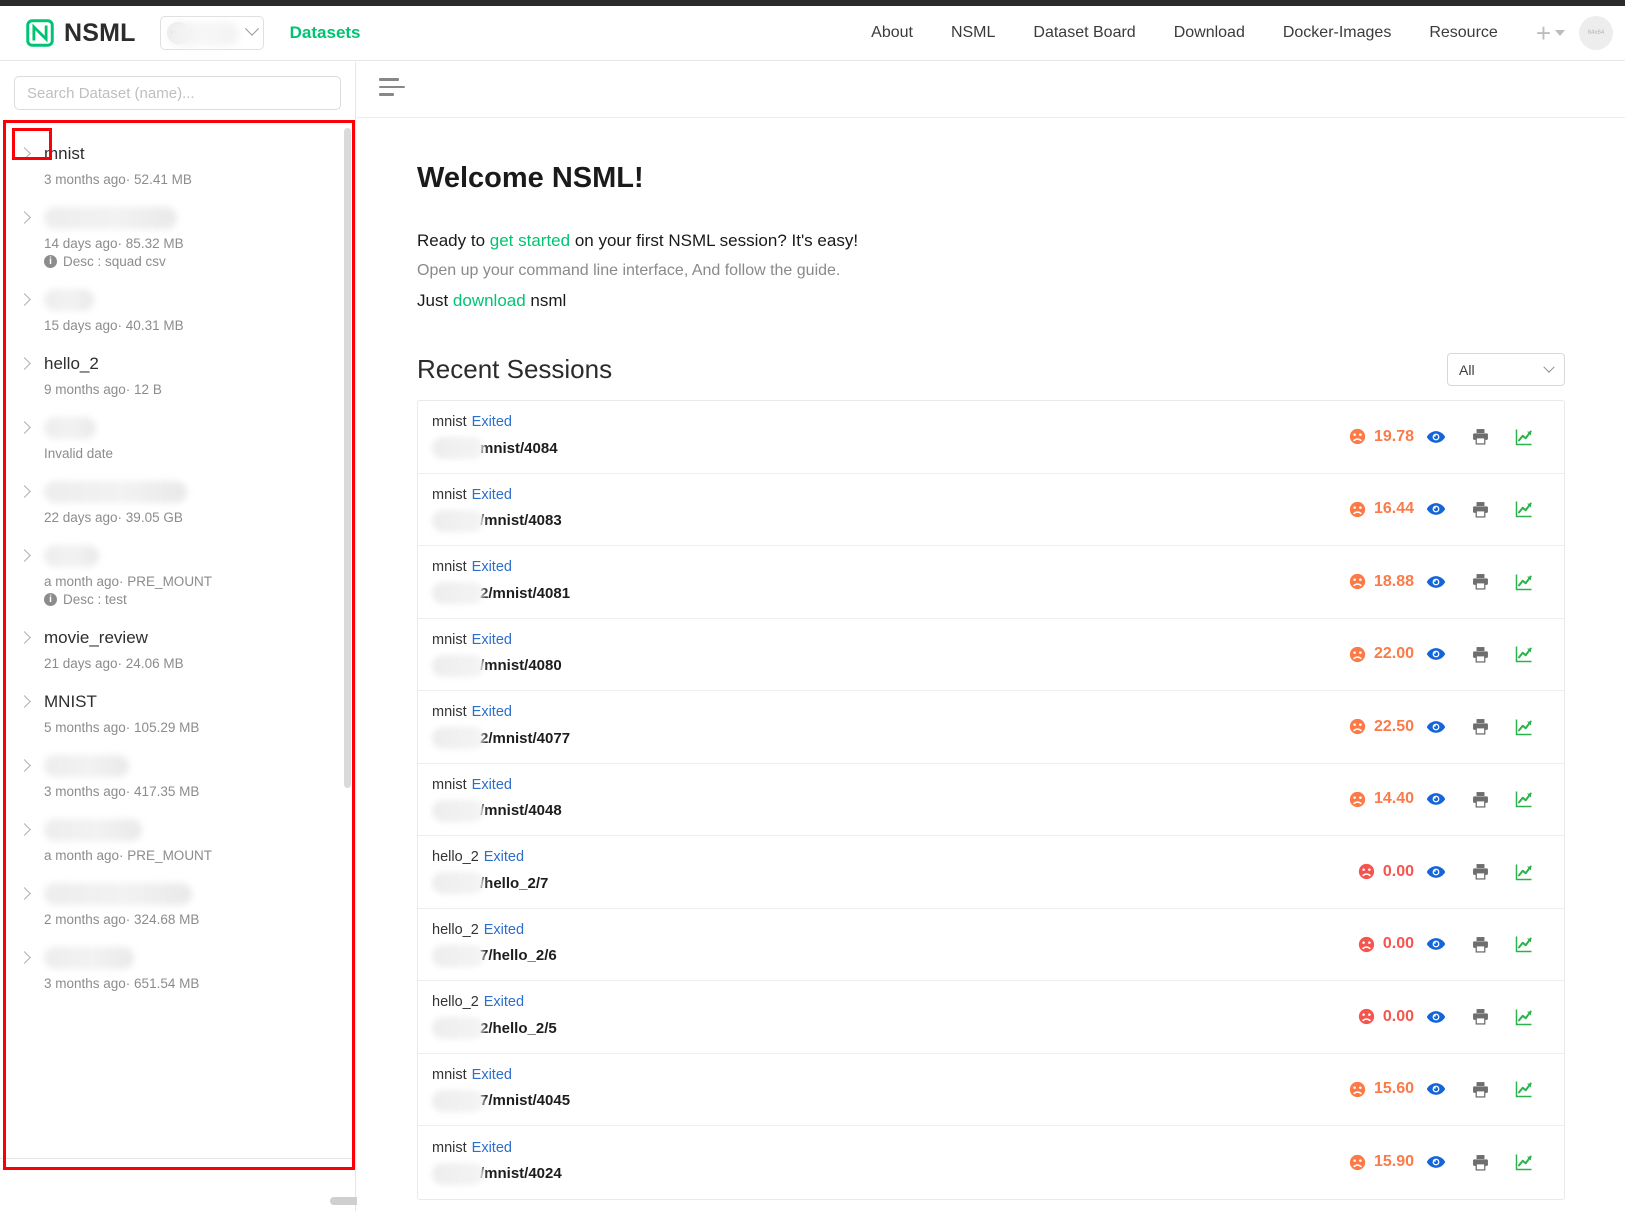 The width and height of the screenshot is (1625, 1211). What do you see at coordinates (1596, 33) in the screenshot?
I see `avatar: 64x64` at bounding box center [1596, 33].